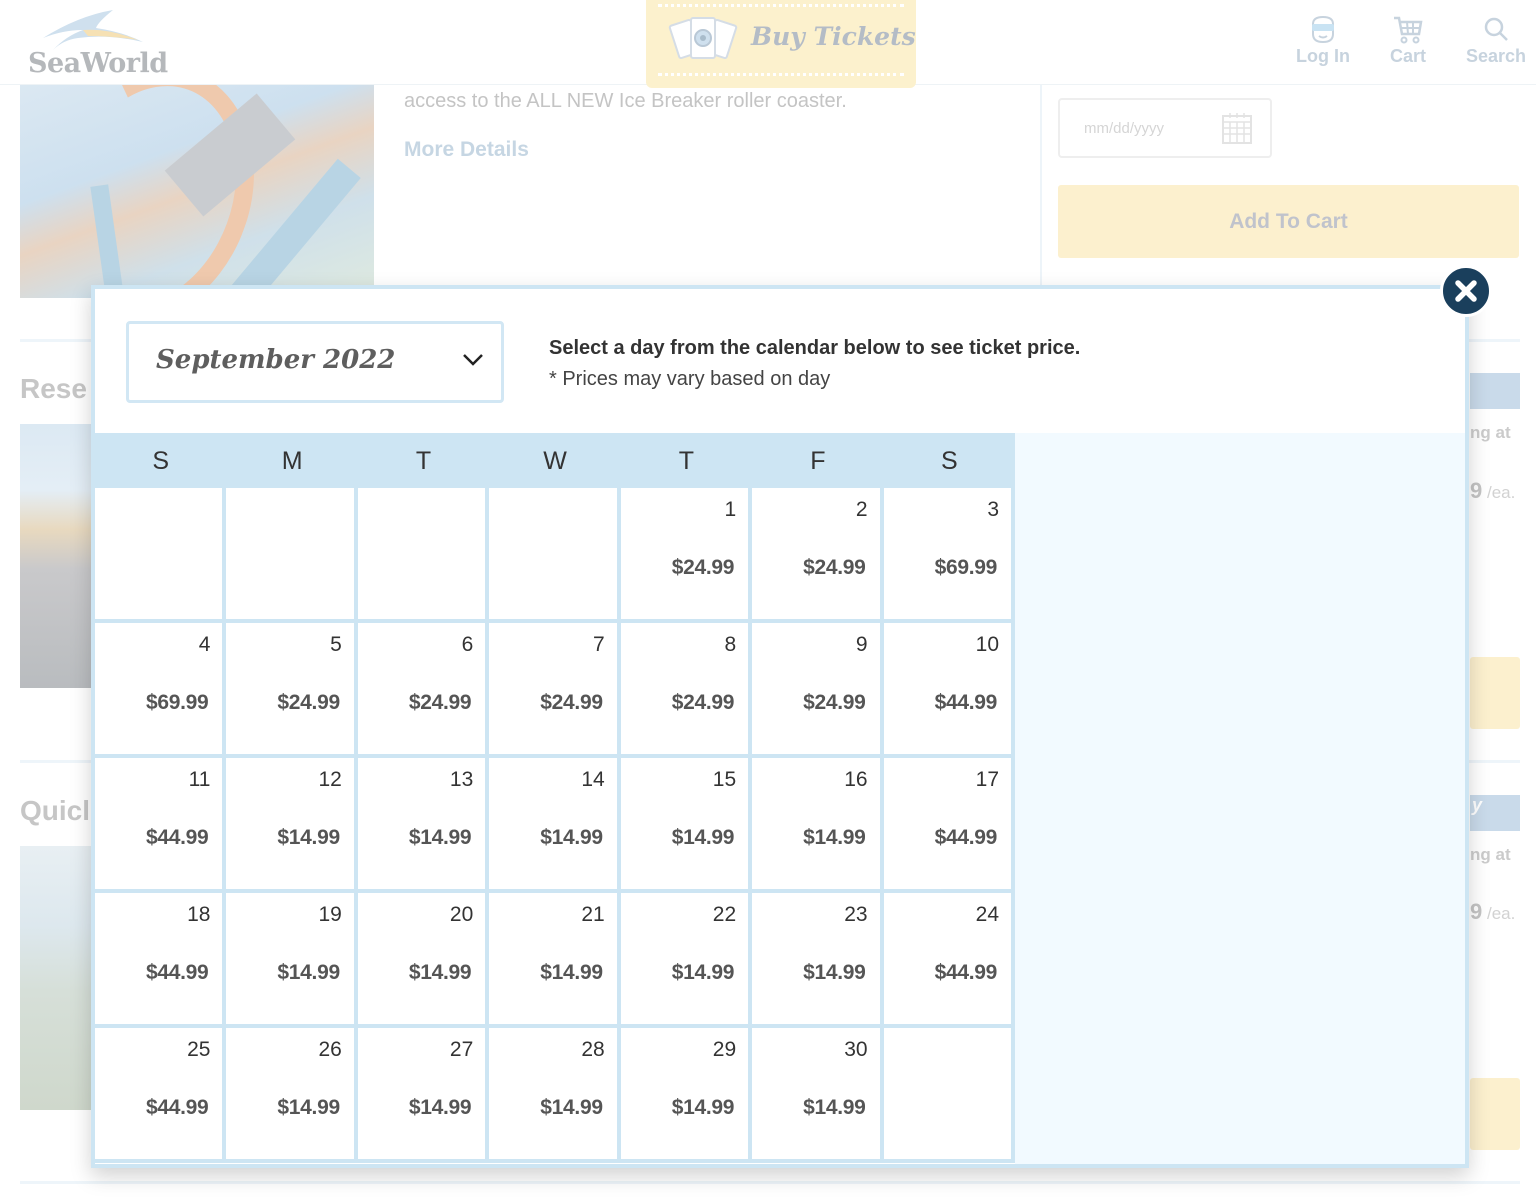  Describe the element at coordinates (1288, 221) in the screenshot. I see `add-to-cart-button: Add To Cart` at that location.